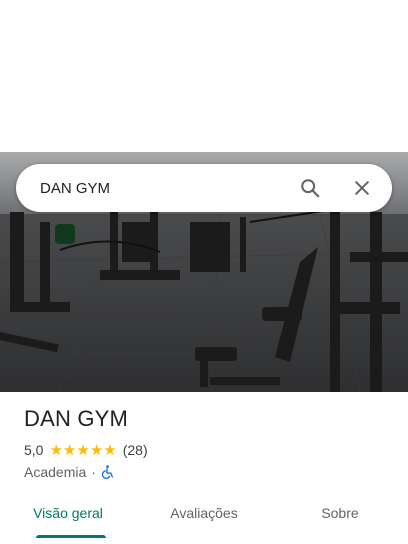 The image size is (408, 544). I want to click on place-title: DAN GYM, so click(76, 418).